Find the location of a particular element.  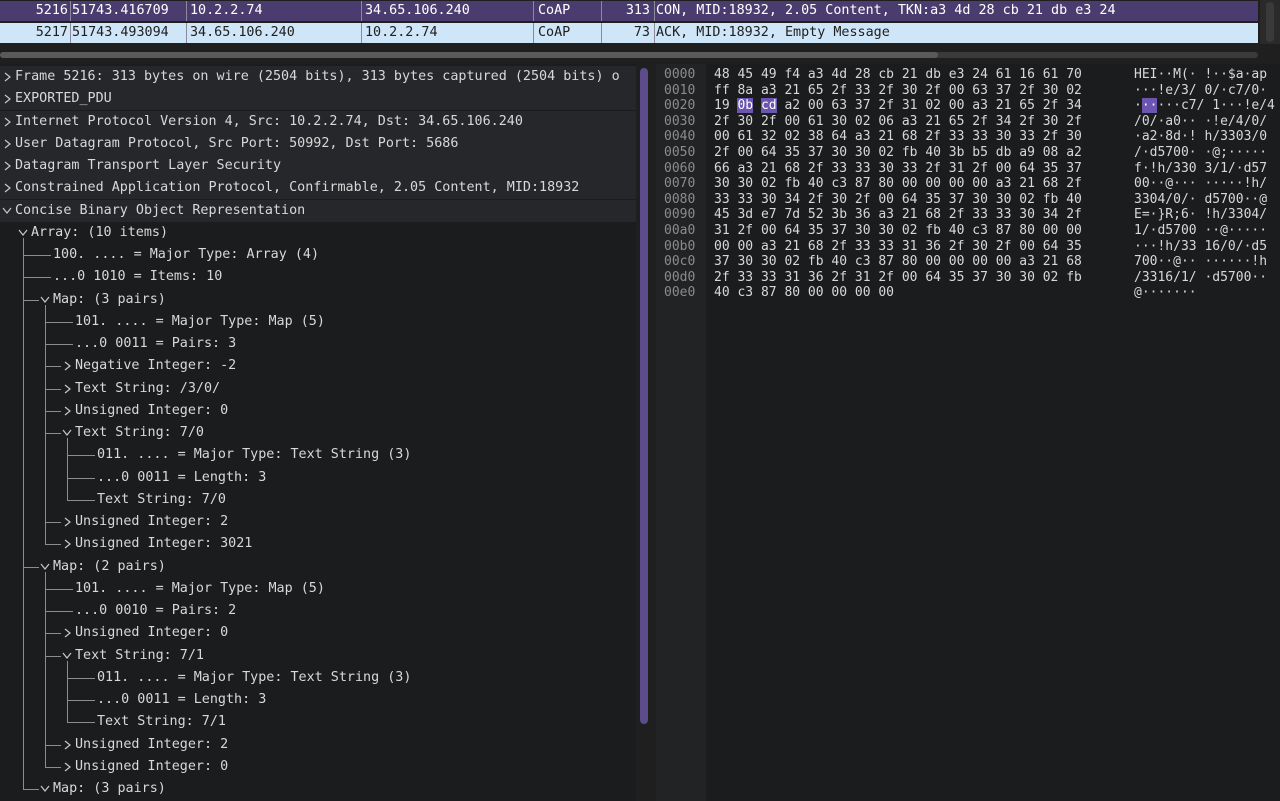

tree-node: Array: (10 items) is located at coordinates (318, 233).